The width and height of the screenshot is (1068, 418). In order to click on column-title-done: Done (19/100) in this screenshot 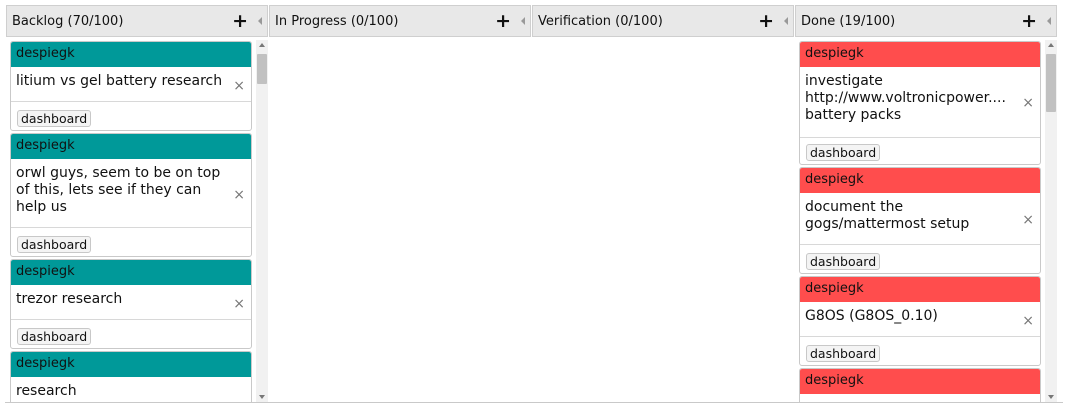, I will do `click(848, 21)`.